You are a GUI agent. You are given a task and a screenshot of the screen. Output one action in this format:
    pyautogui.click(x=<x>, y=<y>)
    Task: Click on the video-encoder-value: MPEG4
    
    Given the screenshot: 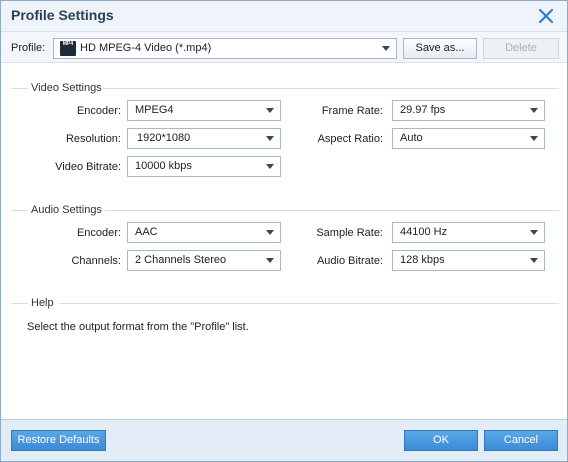 What is the action you would take?
    pyautogui.click(x=154, y=110)
    